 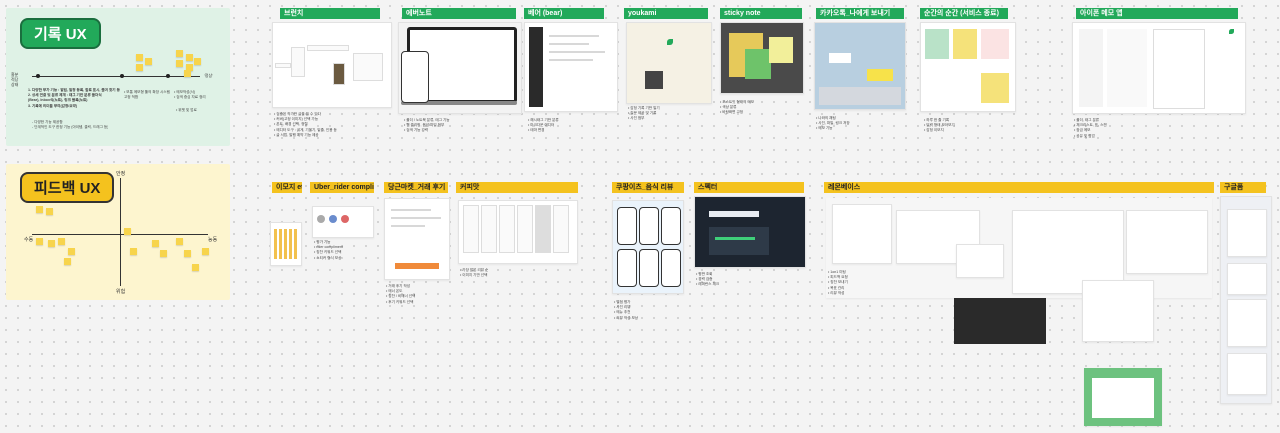 I want to click on record-axis-left-label: 흥분 적당 상태, so click(x=15, y=79).